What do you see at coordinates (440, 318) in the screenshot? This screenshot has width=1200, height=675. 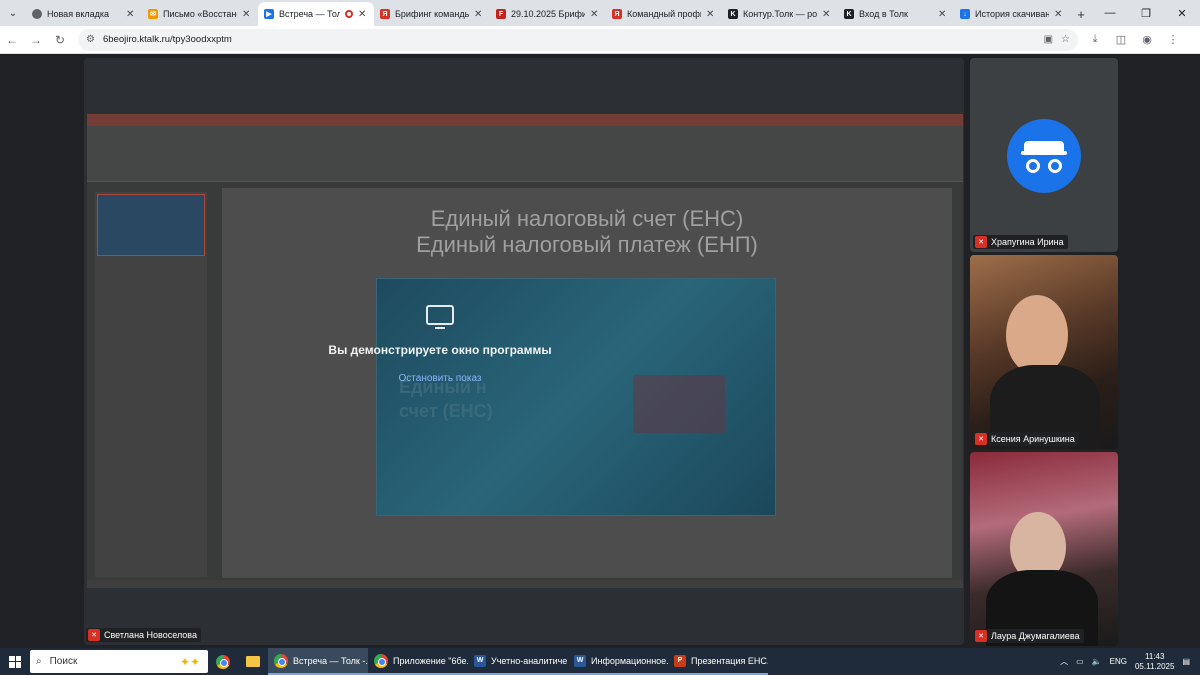 I see `monitor-icon` at bounding box center [440, 318].